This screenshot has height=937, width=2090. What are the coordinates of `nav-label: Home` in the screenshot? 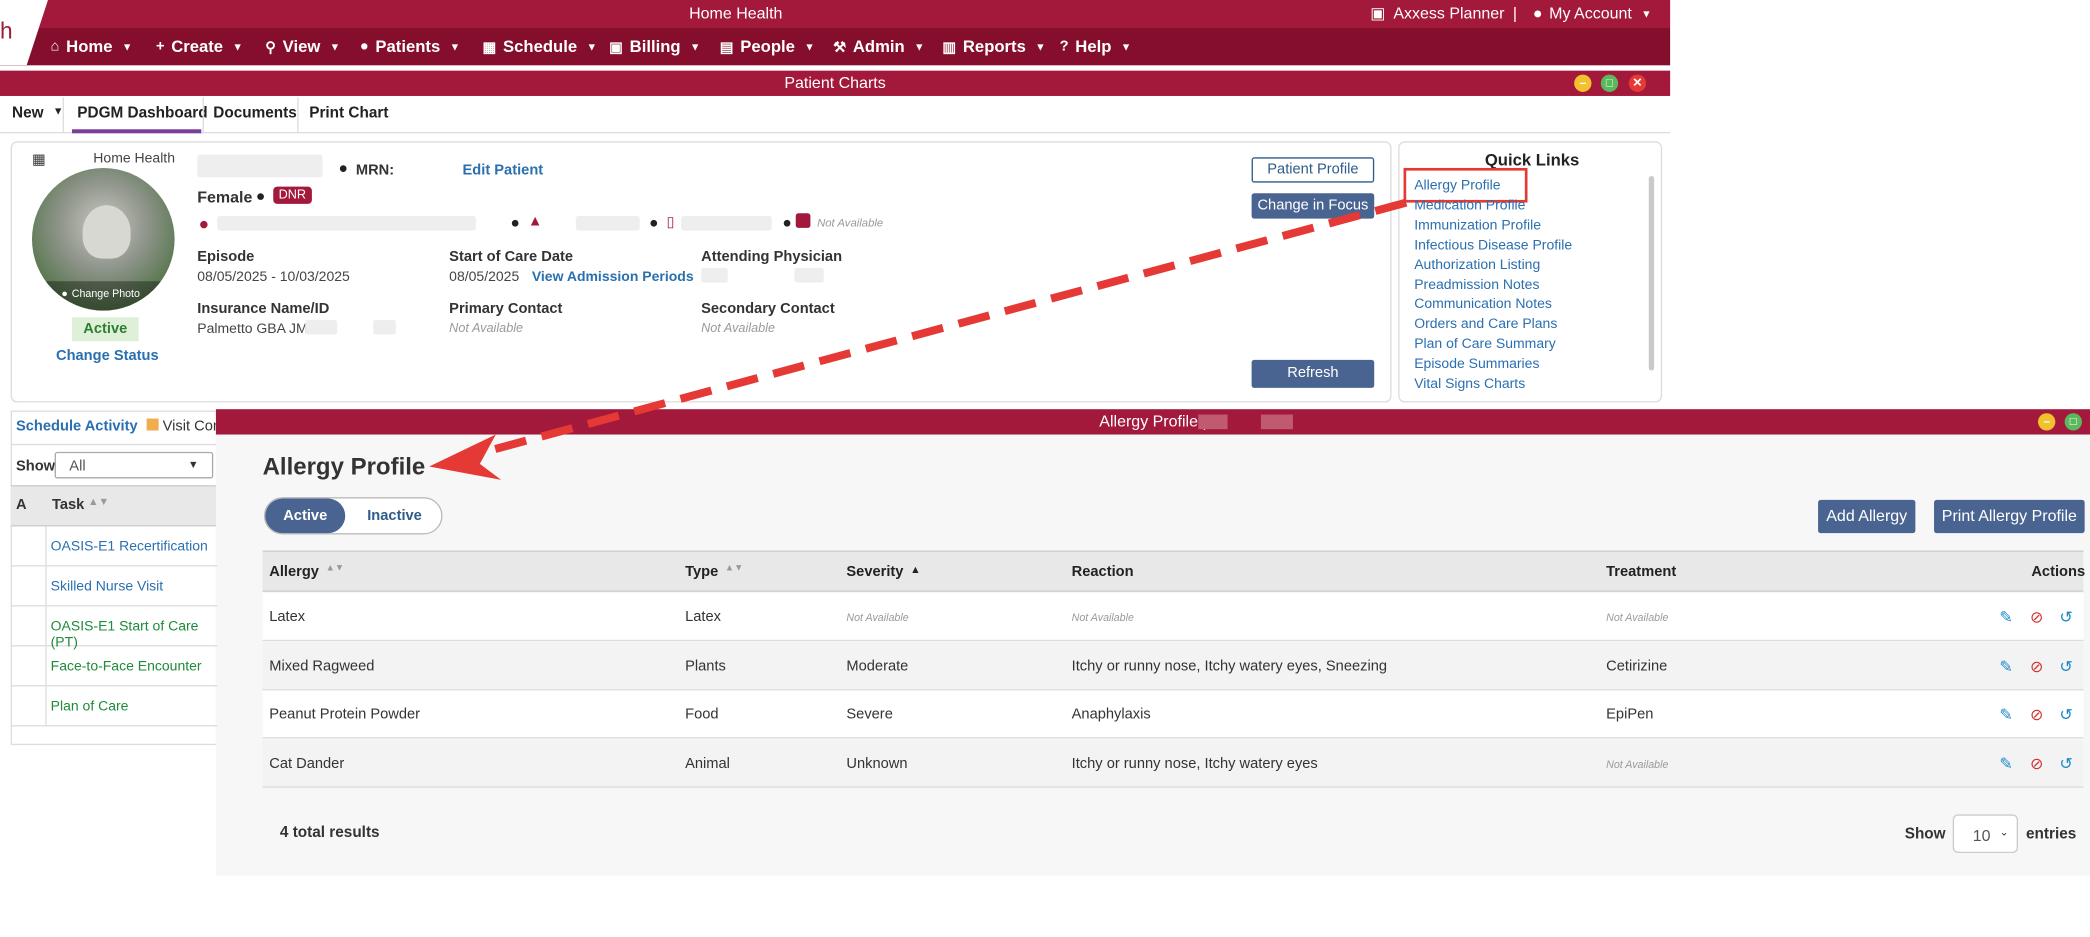 It's located at (89, 46).